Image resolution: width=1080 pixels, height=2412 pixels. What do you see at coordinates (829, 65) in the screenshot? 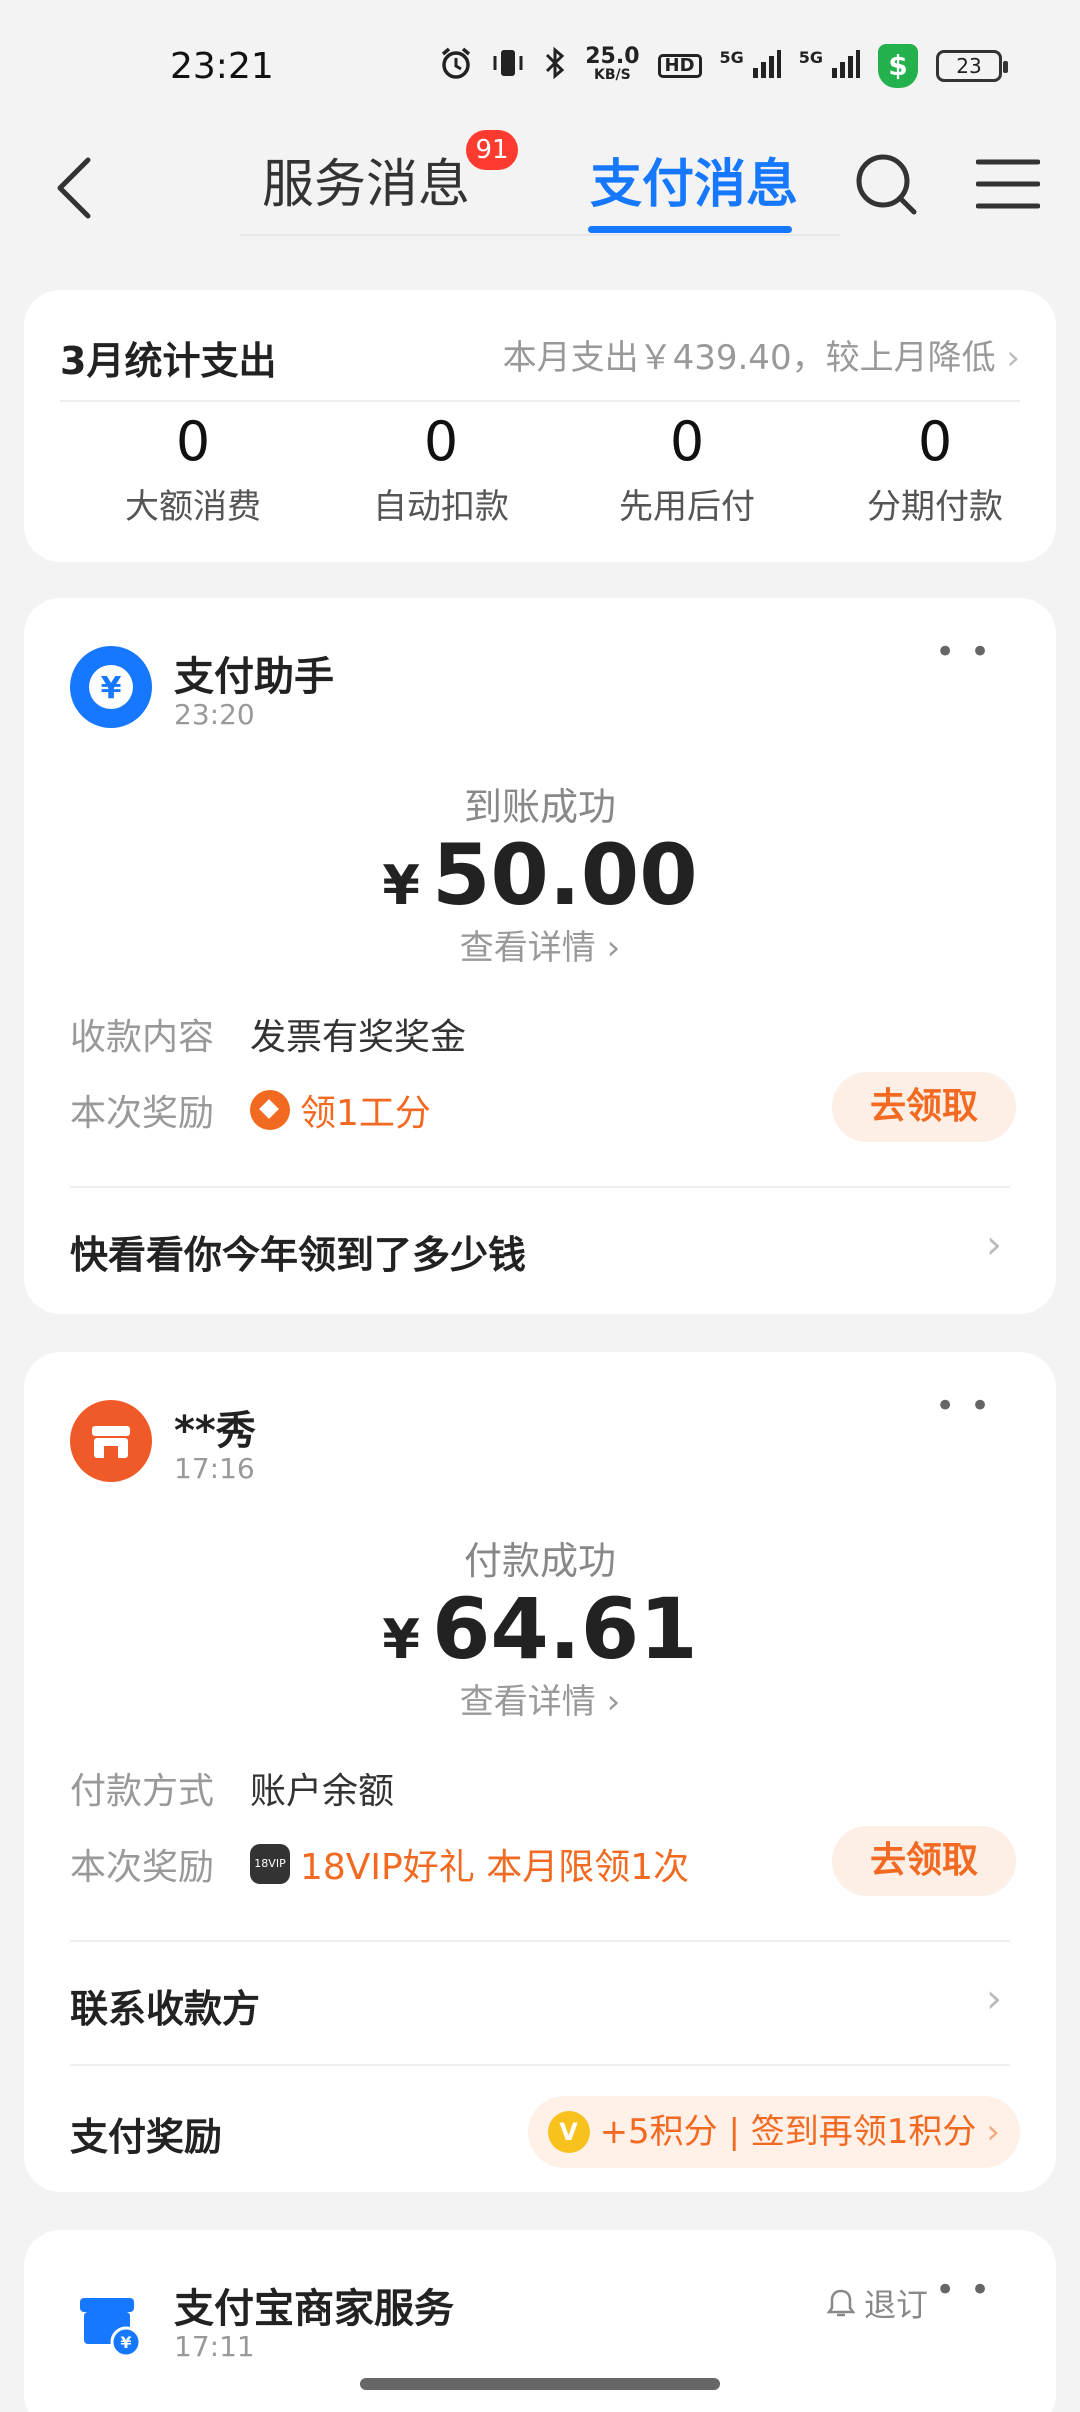
I see `signal-sim2-icon: 5G` at bounding box center [829, 65].